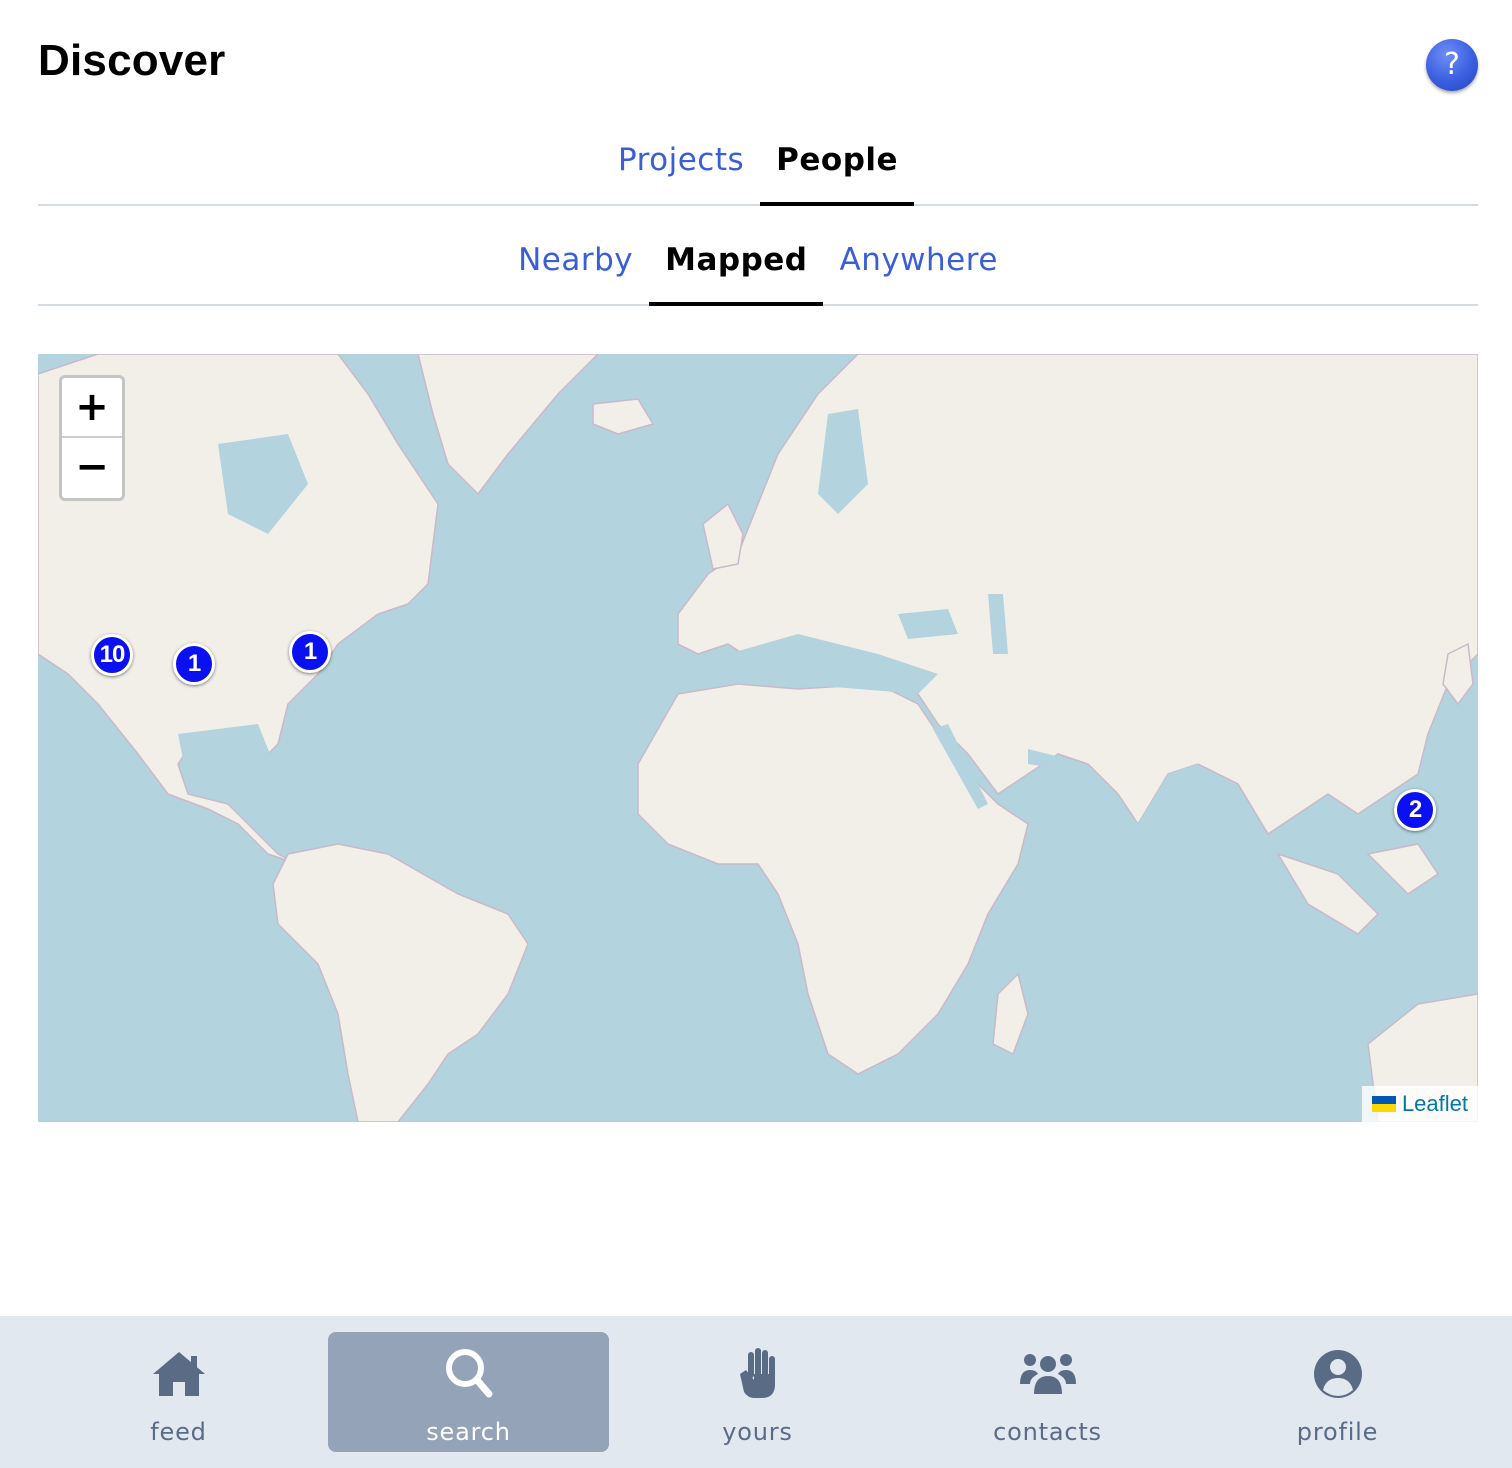  I want to click on cluster-marker: 2, so click(1415, 810).